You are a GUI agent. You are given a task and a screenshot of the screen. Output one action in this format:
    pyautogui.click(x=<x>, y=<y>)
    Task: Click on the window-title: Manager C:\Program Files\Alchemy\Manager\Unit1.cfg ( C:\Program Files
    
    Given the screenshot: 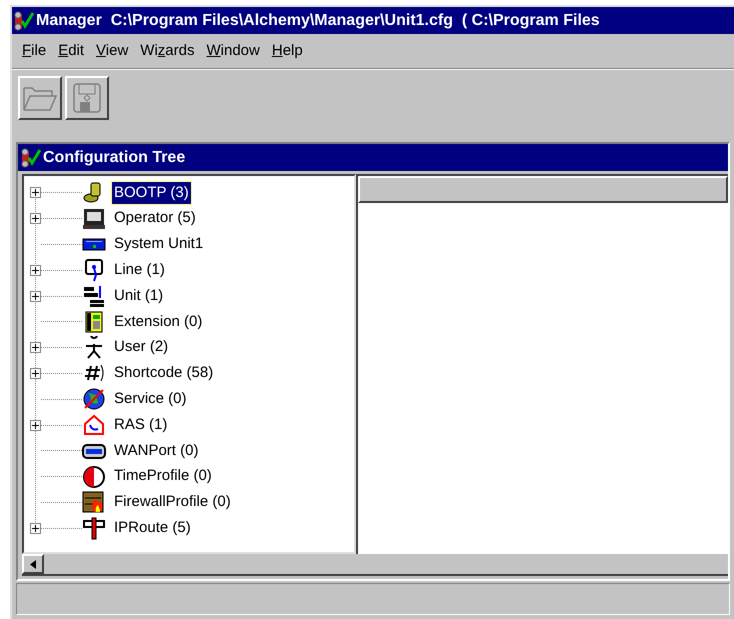 What is the action you would take?
    pyautogui.click(x=318, y=20)
    